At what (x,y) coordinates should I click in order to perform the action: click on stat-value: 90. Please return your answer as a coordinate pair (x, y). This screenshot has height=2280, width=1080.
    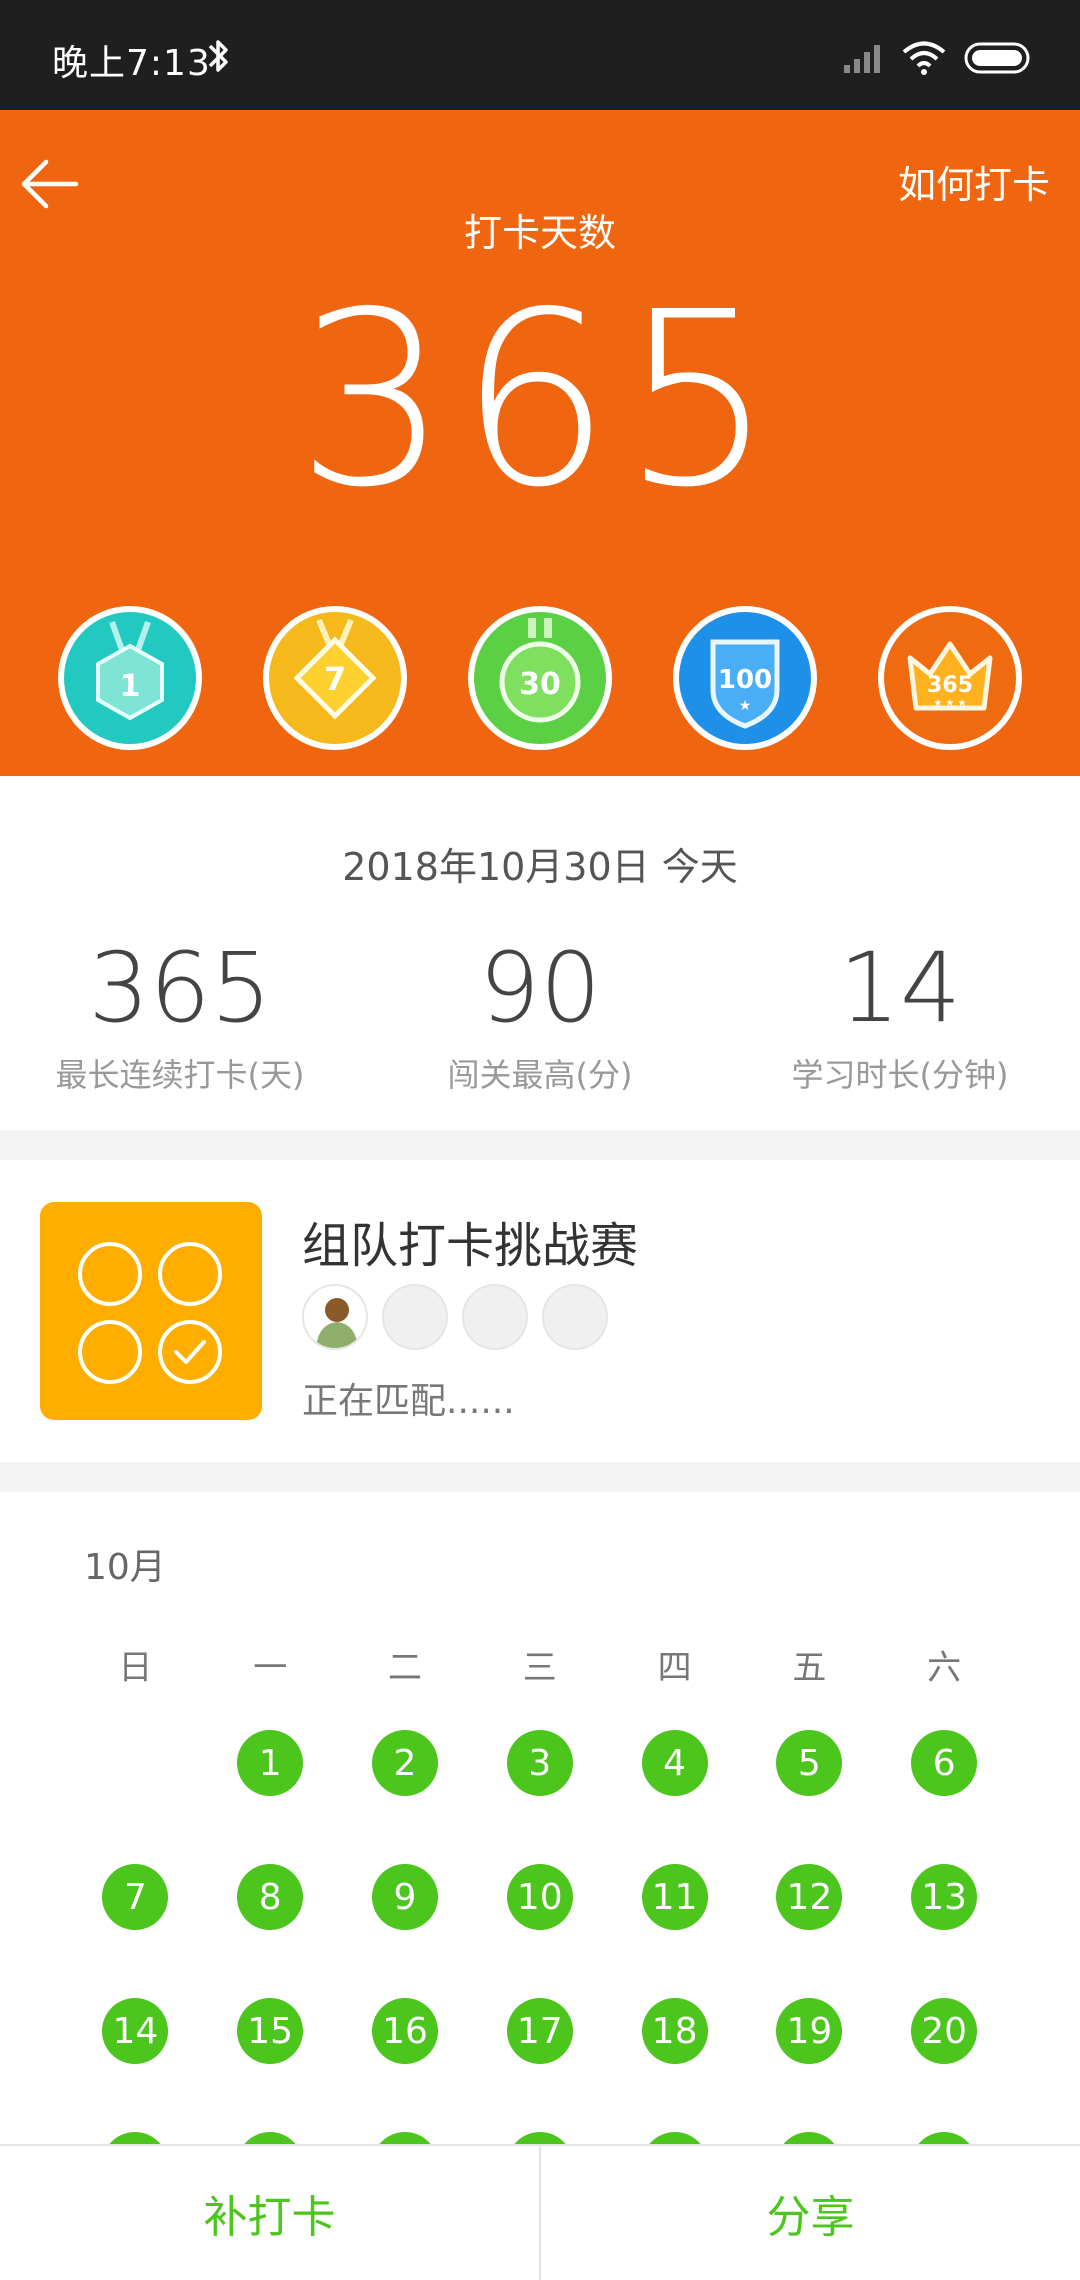
    Looking at the image, I should click on (540, 988).